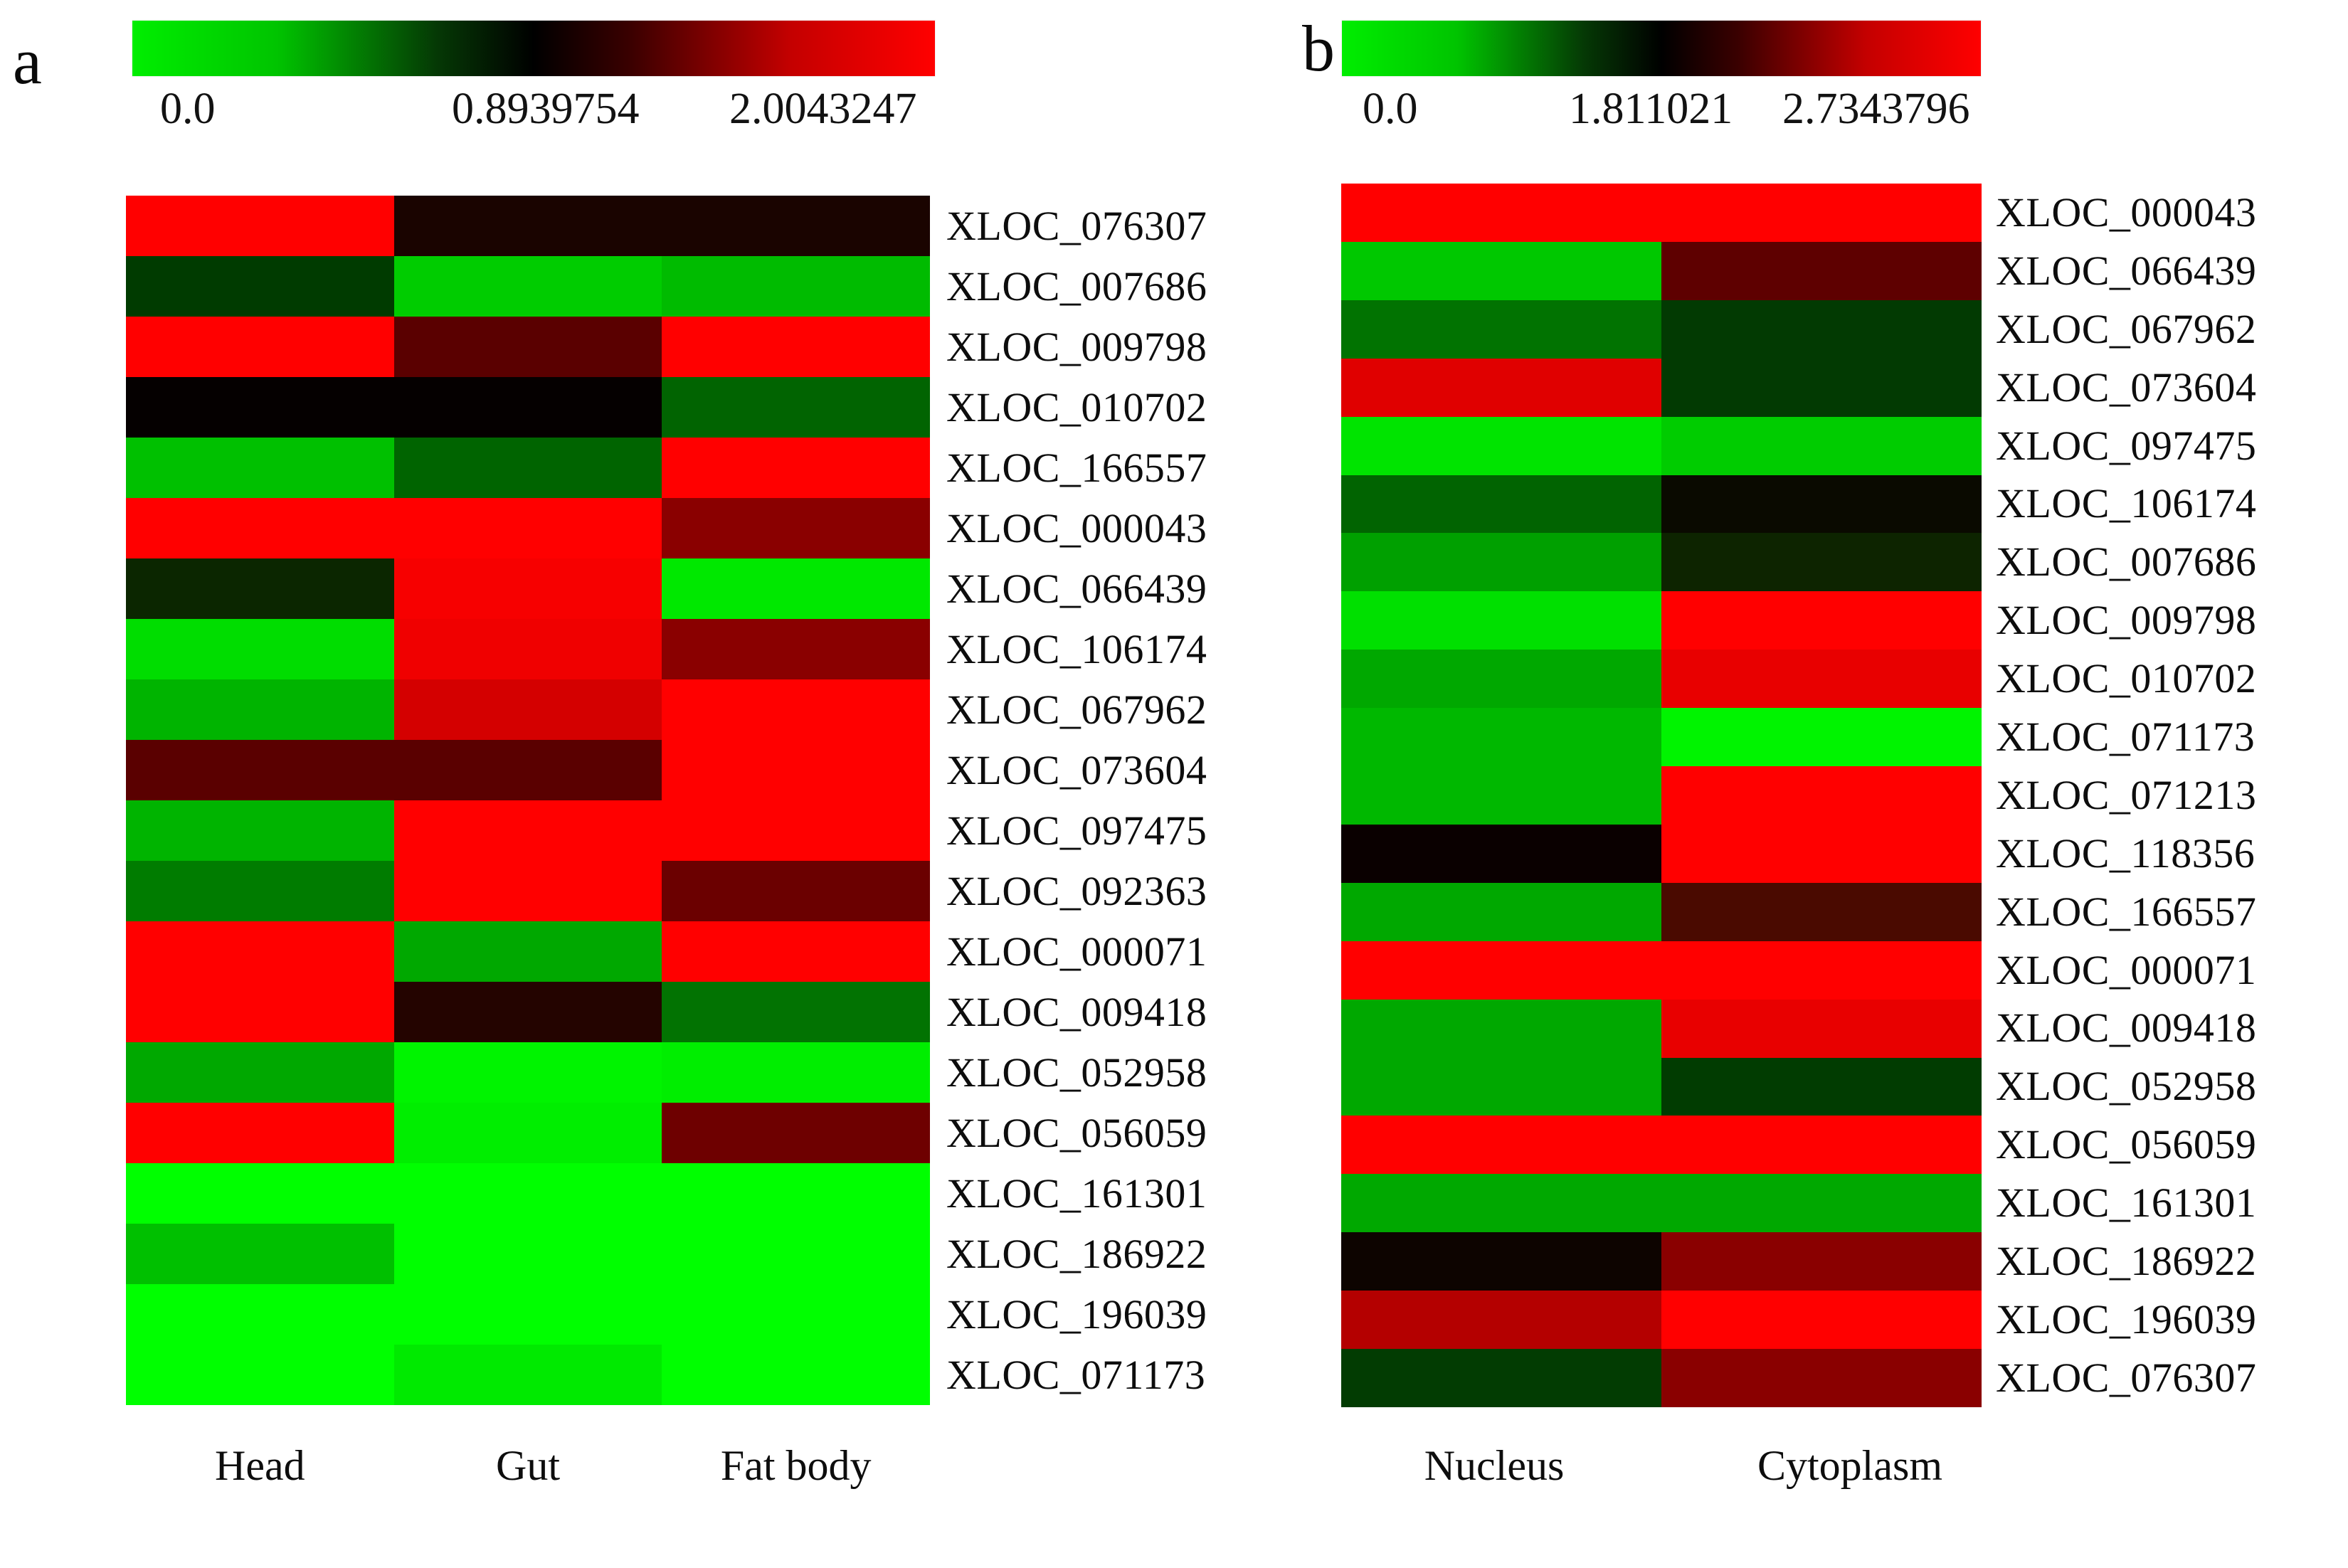 The height and width of the screenshot is (1568, 2348). What do you see at coordinates (28, 61) in the screenshot?
I see `panel-a-letter: a` at bounding box center [28, 61].